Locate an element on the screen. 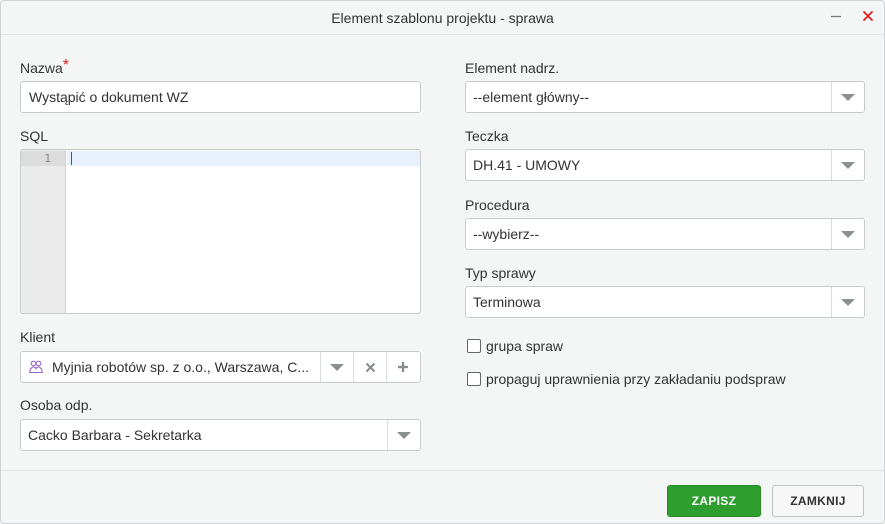 This screenshot has height=524, width=885. klient-clear-button is located at coordinates (369, 367).